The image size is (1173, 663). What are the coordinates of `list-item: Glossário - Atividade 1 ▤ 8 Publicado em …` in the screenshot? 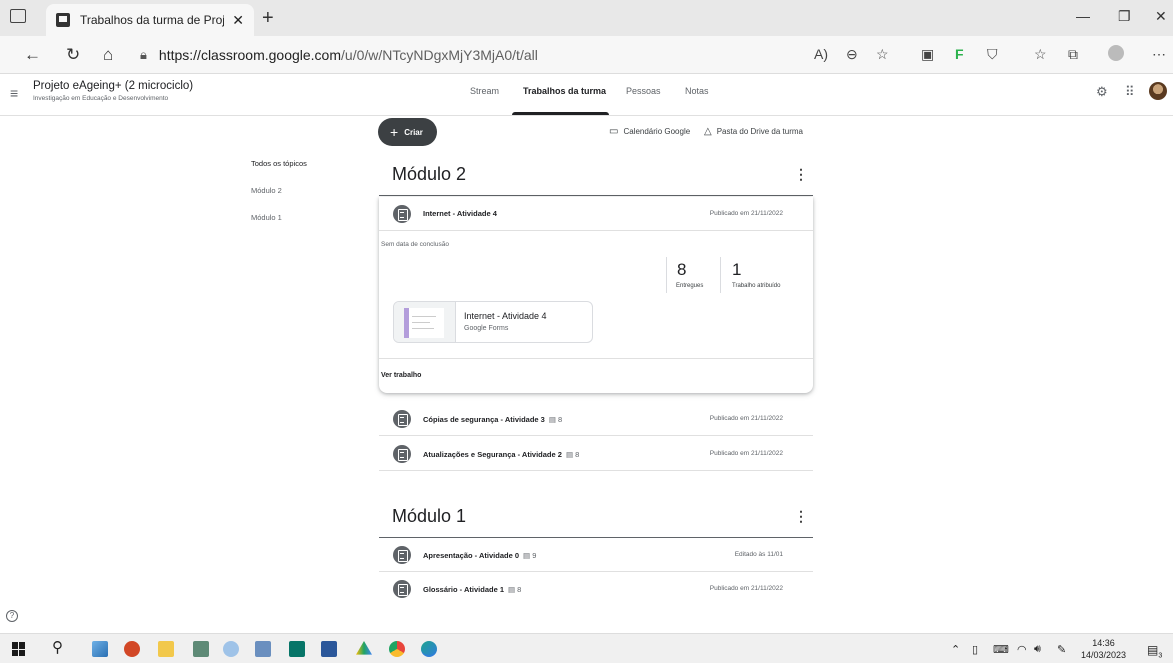 It's located at (596, 589).